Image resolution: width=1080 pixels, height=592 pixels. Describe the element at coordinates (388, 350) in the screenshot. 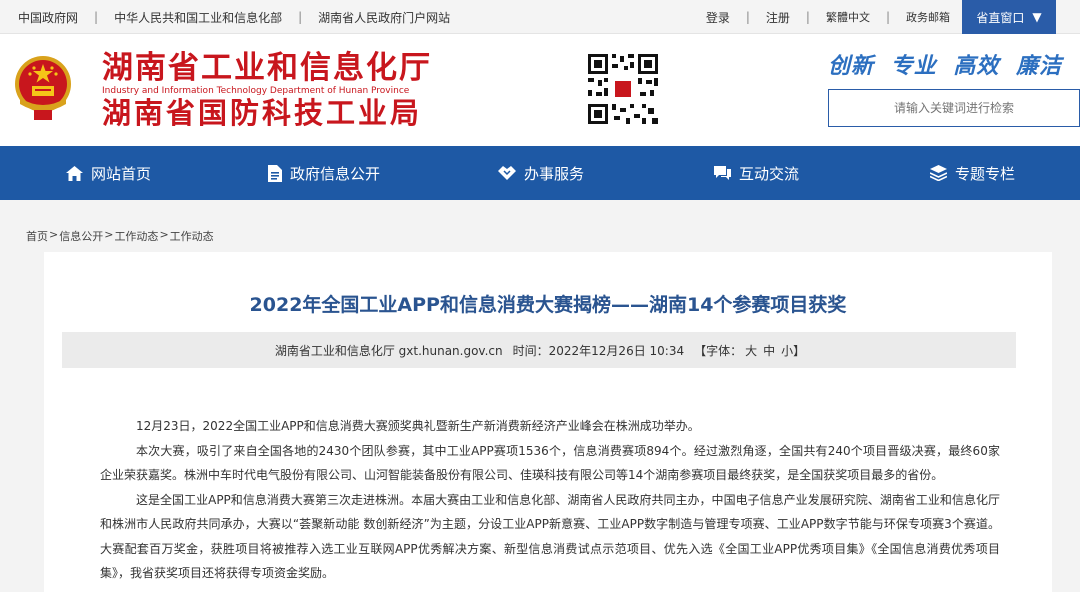

I see `article-source: 湖南省工业和信息化厅 gxt.hunan.gov.cn` at that location.